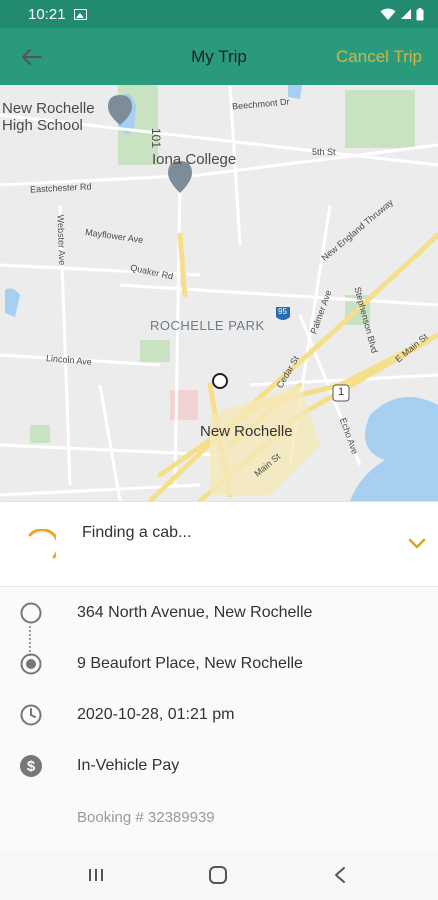 This screenshot has width=438, height=900. I want to click on map-label-5th-st: 5th St, so click(324, 152).